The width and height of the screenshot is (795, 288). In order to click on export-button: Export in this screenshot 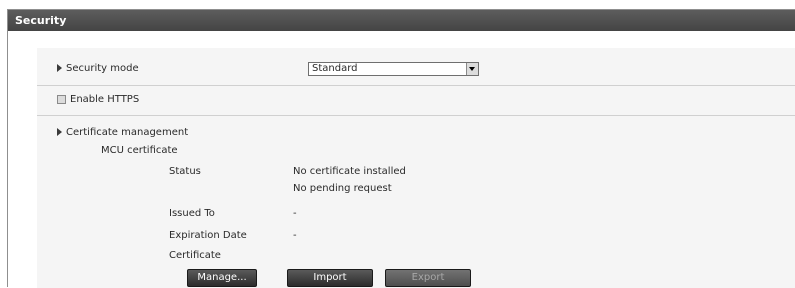, I will do `click(428, 278)`.